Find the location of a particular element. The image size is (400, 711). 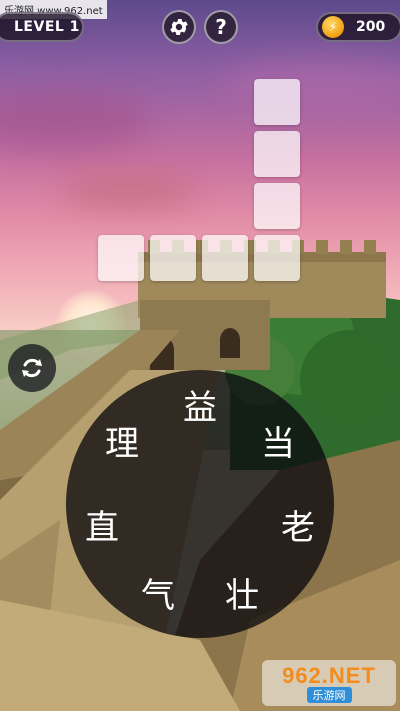

watermark-subtitle: 乐游网 is located at coordinates (329, 695).